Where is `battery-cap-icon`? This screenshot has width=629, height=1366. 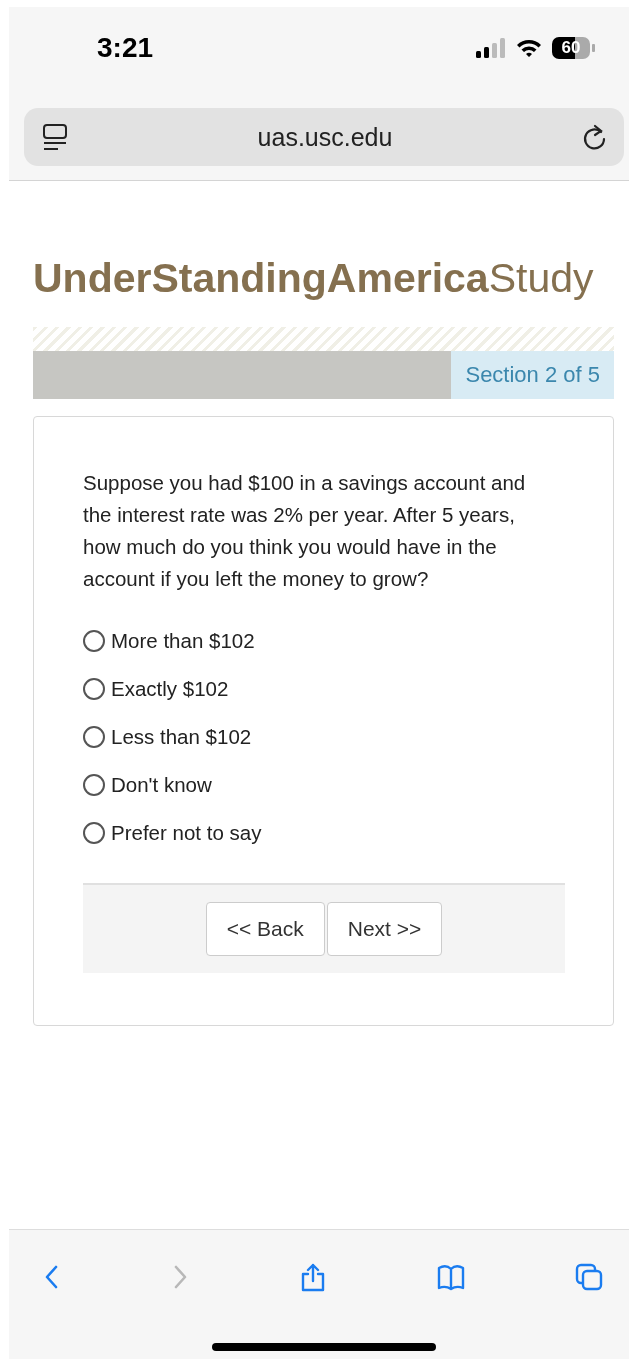
battery-cap-icon is located at coordinates (593, 48).